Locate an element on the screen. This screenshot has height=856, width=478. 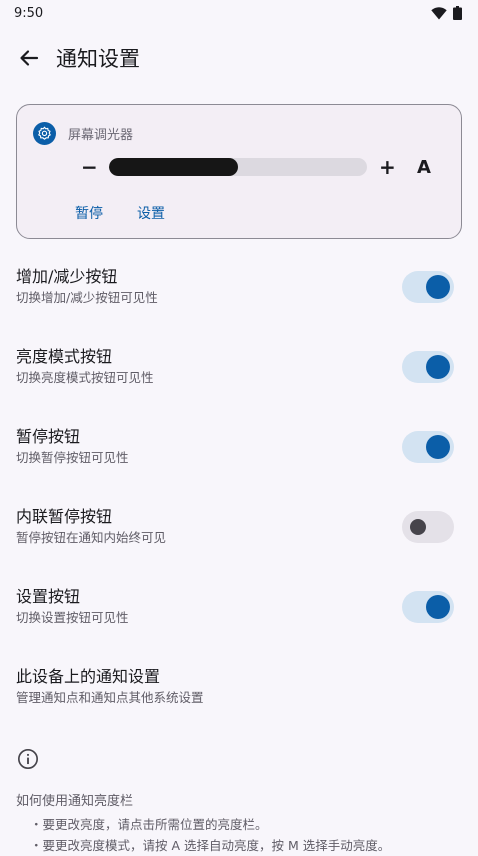
brightness-mode-button: A is located at coordinates (424, 167).